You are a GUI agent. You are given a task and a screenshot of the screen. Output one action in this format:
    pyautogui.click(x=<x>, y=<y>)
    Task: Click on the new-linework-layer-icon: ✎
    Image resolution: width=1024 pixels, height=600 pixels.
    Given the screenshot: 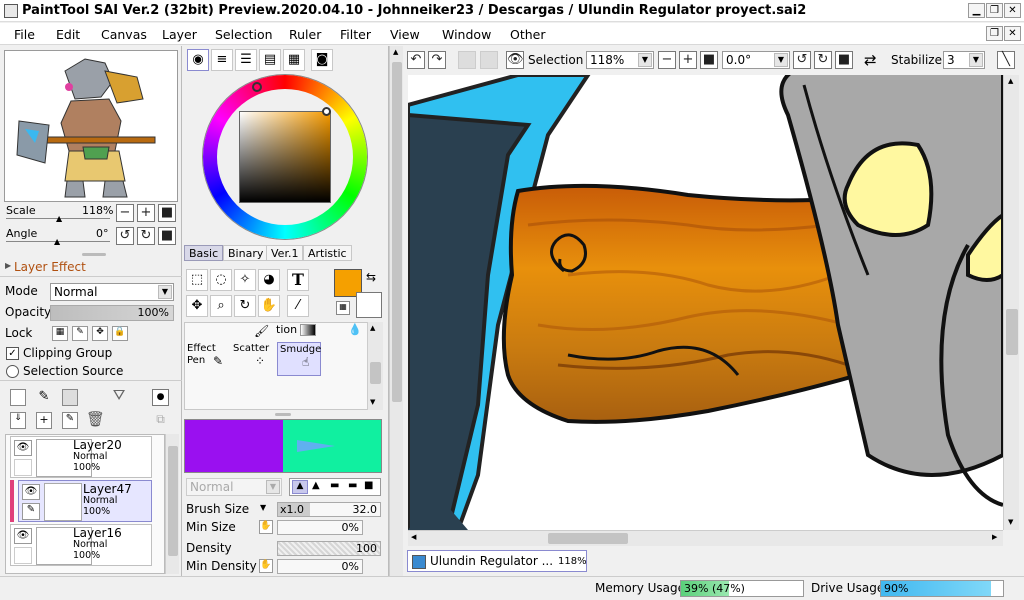 What is the action you would take?
    pyautogui.click(x=44, y=397)
    